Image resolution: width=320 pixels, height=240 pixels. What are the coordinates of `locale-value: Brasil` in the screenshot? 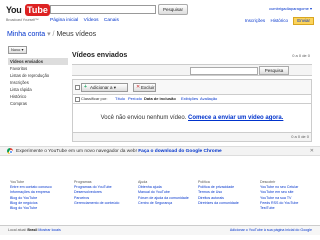 It's located at (32, 230).